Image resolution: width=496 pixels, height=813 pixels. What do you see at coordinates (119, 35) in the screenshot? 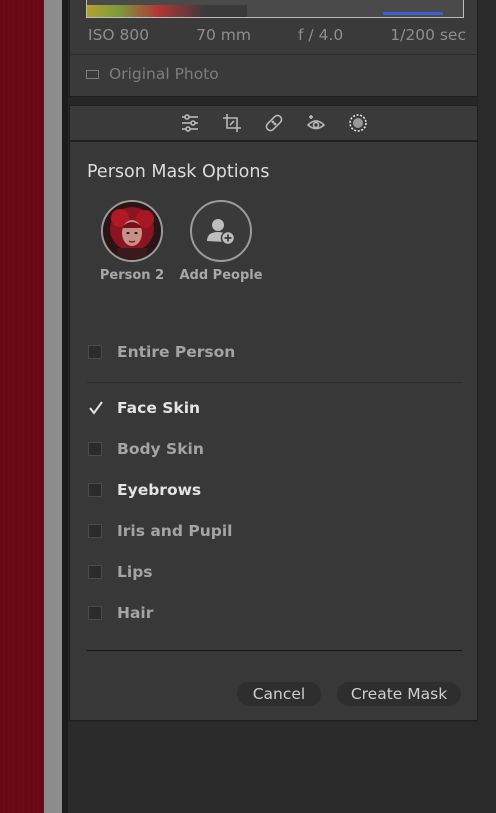
I see `iso-value: ISO 800` at bounding box center [119, 35].